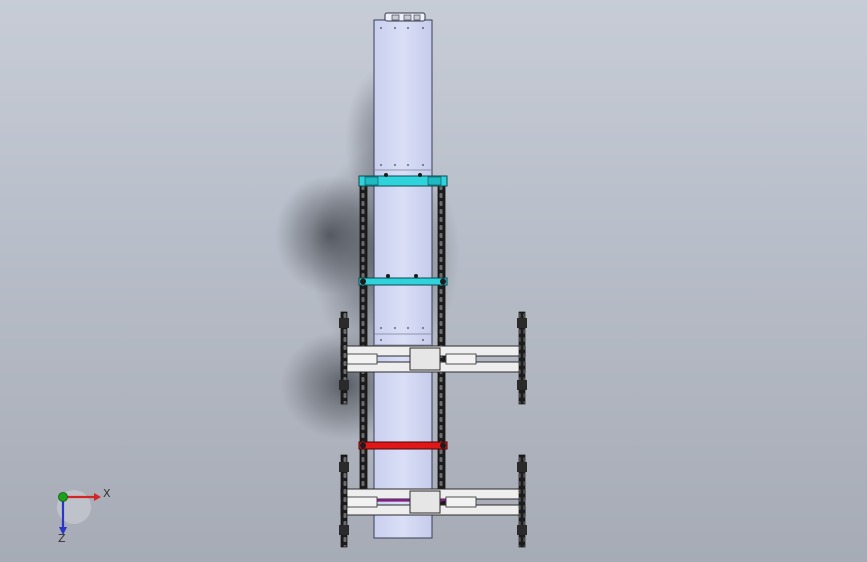 This screenshot has width=867, height=562. Describe the element at coordinates (363, 344) in the screenshot. I see `left-chain-rail` at that location.